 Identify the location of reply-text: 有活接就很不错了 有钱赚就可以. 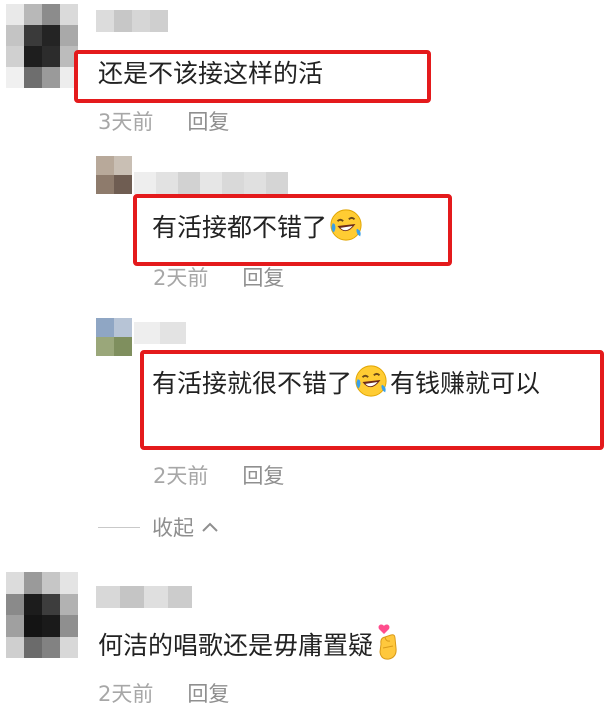
(372, 384).